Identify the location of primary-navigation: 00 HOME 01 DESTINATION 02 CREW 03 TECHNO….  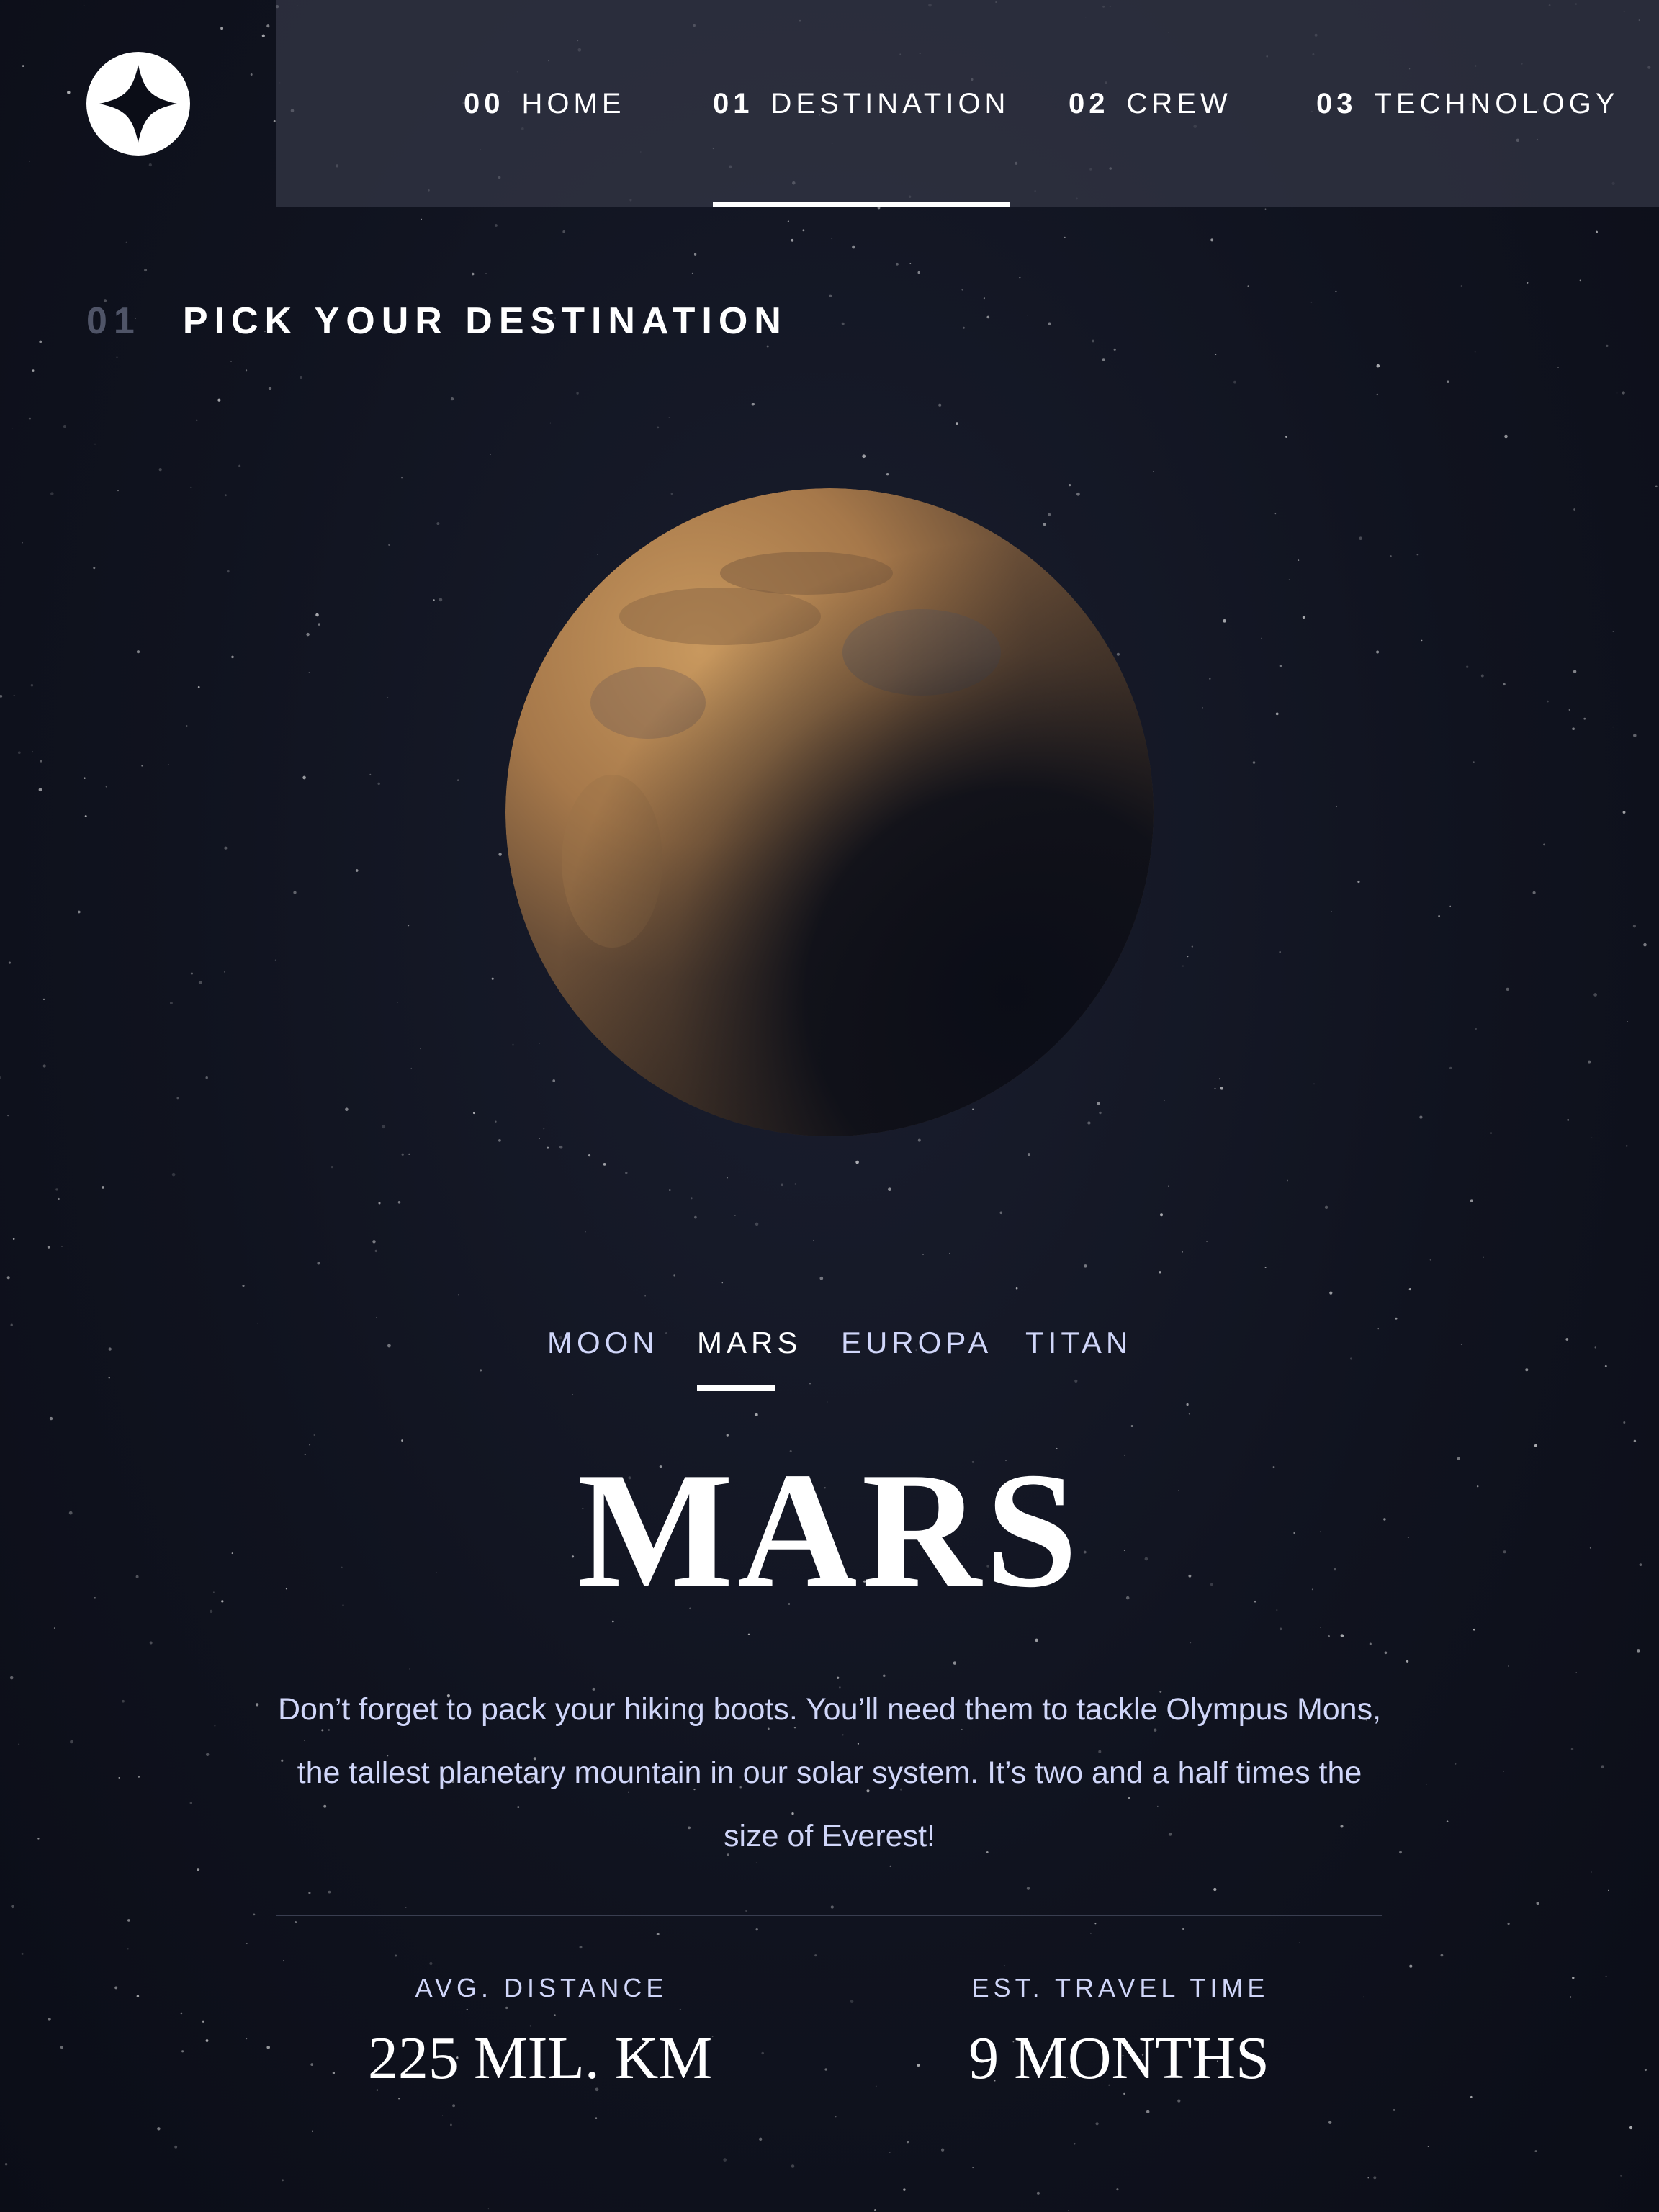
(967, 103).